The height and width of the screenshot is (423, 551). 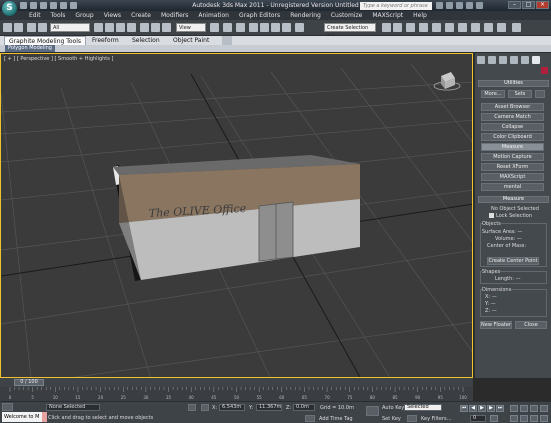 I want to click on menu-maxscript: MAXScript, so click(x=387, y=16).